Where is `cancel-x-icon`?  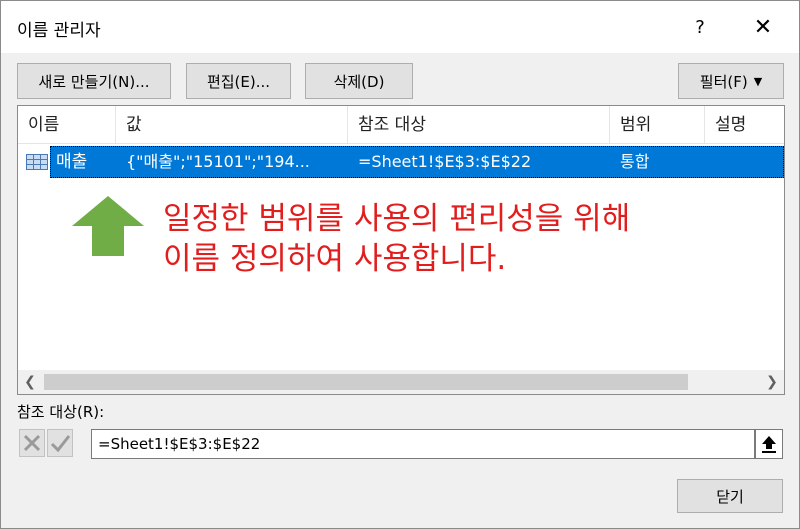
cancel-x-icon is located at coordinates (32, 443).